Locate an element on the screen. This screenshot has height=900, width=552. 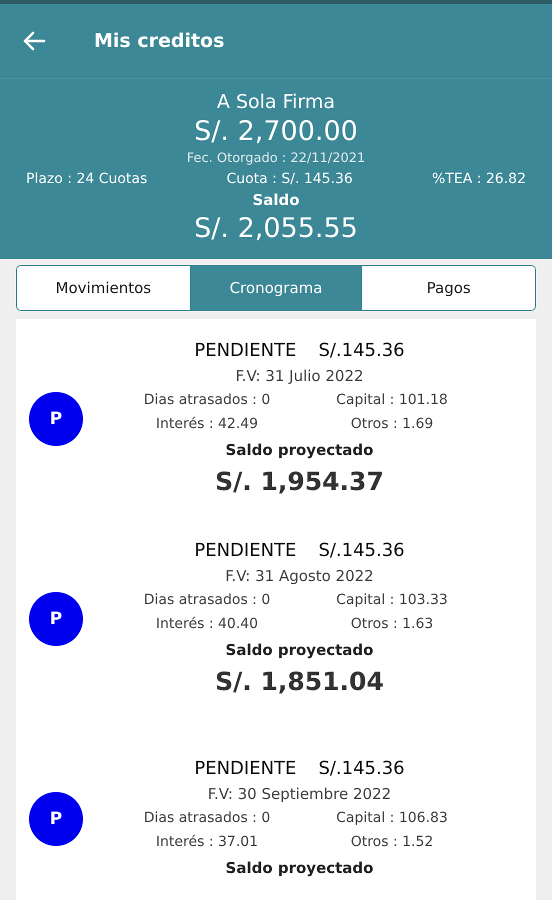
interest-value: Interés : 40.40 is located at coordinates (207, 624).